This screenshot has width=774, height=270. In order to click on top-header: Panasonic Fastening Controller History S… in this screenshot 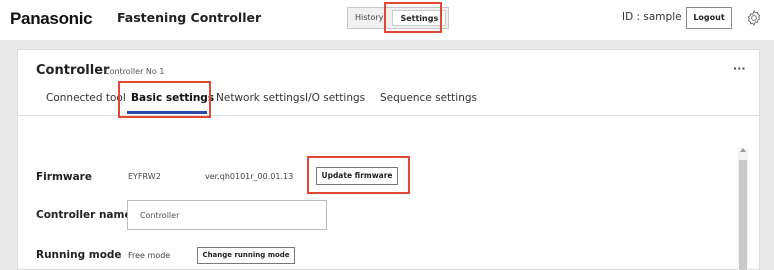, I will do `click(387, 20)`.